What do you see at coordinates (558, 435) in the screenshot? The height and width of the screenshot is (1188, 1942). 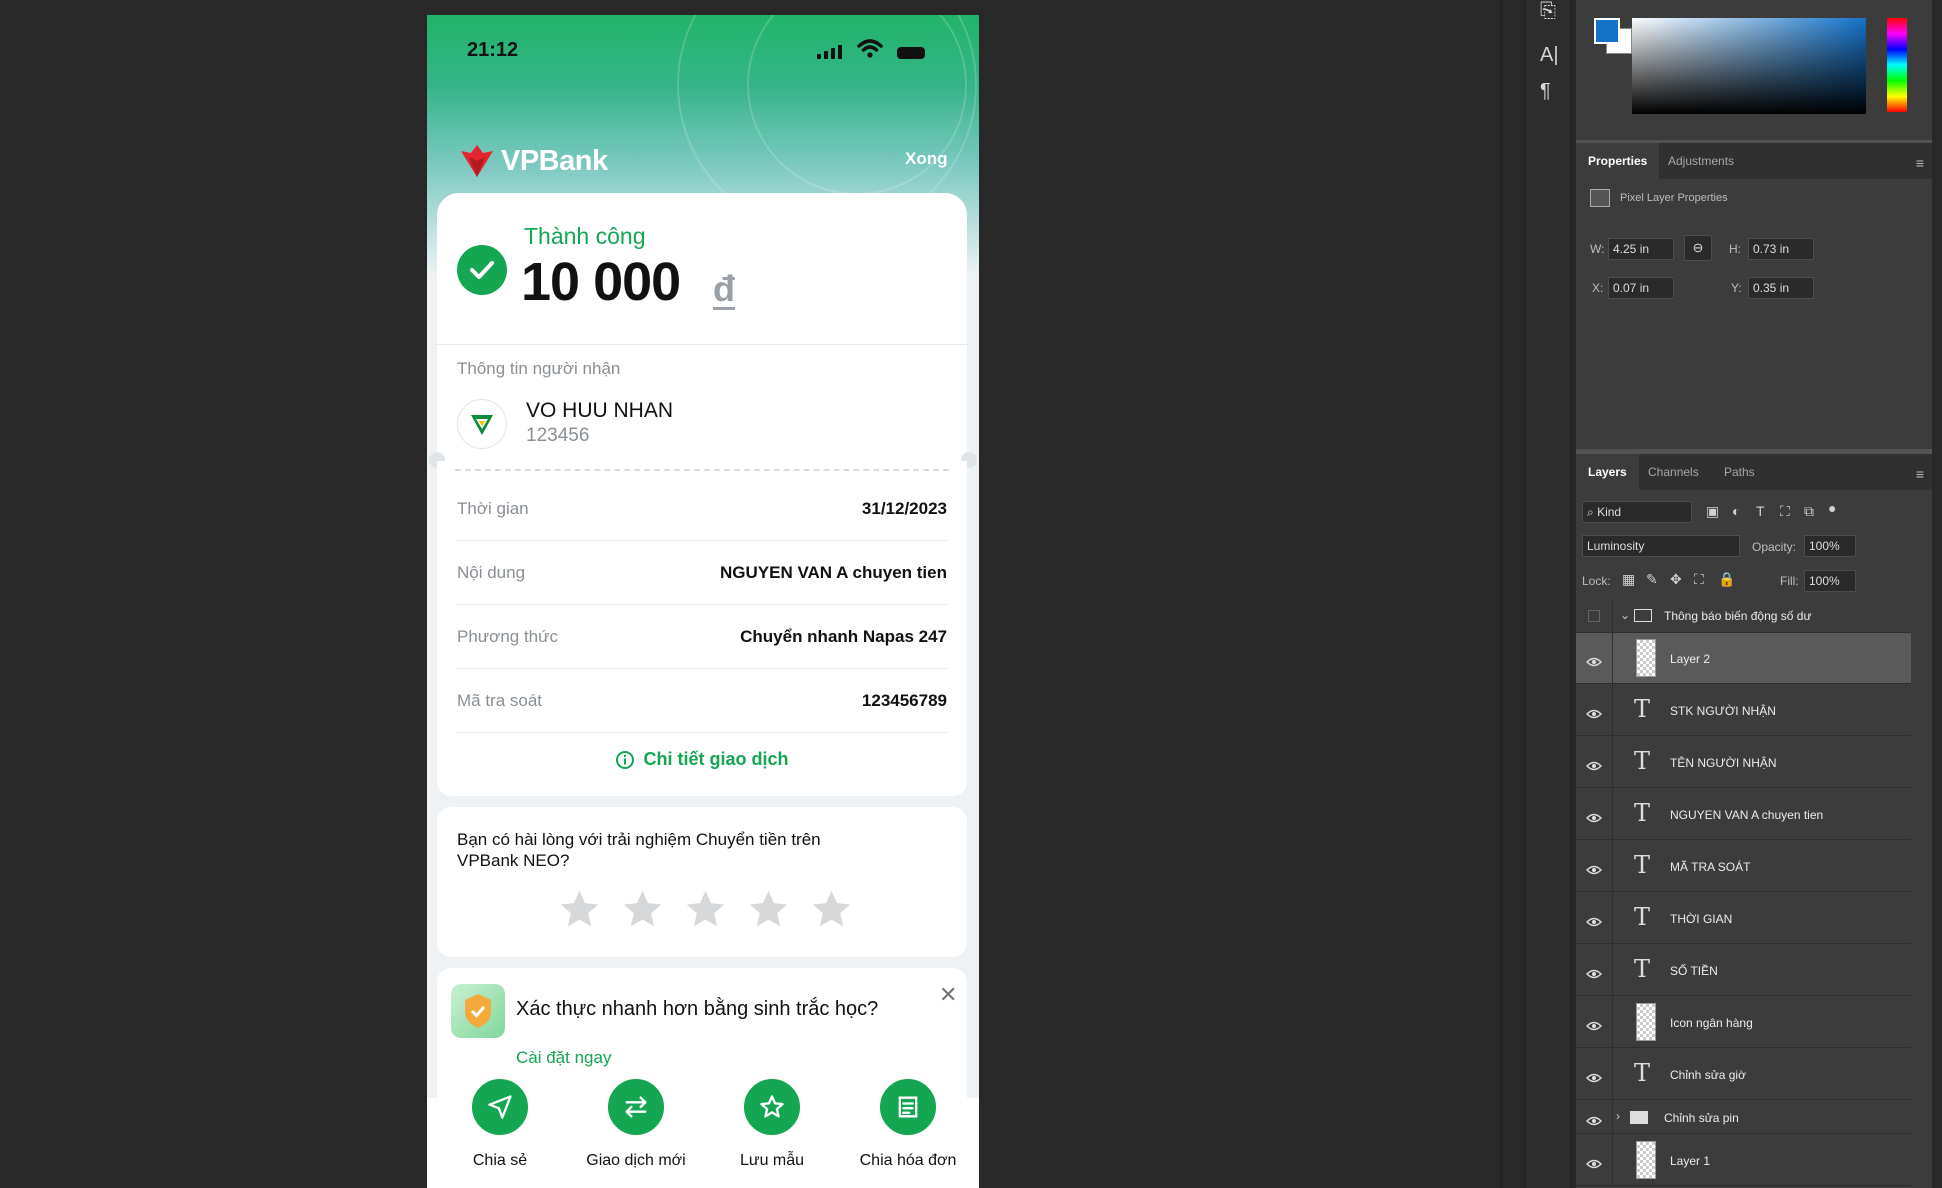 I see `recipient-account: 123456` at bounding box center [558, 435].